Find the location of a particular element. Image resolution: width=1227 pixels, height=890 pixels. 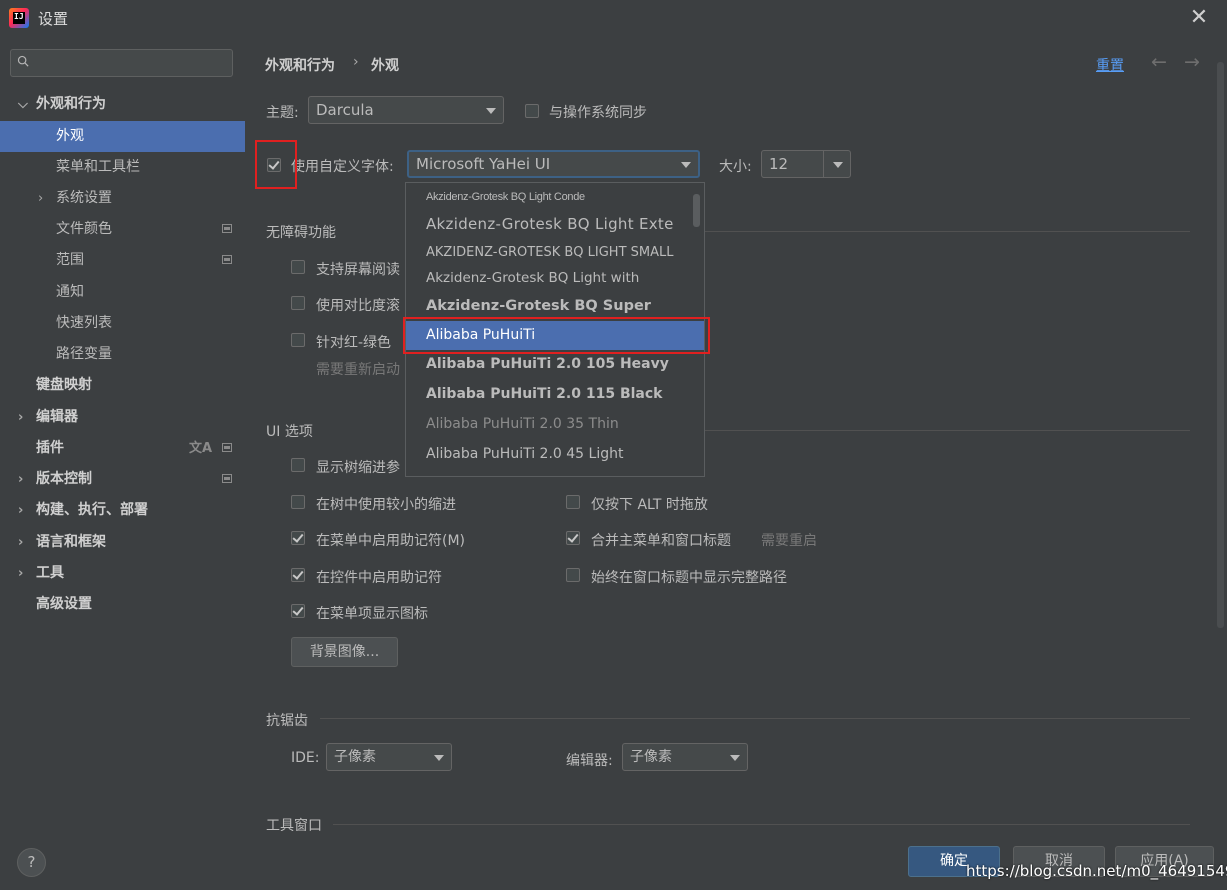

sidebar-item-file-colors: 文件颜色 is located at coordinates (122, 229).